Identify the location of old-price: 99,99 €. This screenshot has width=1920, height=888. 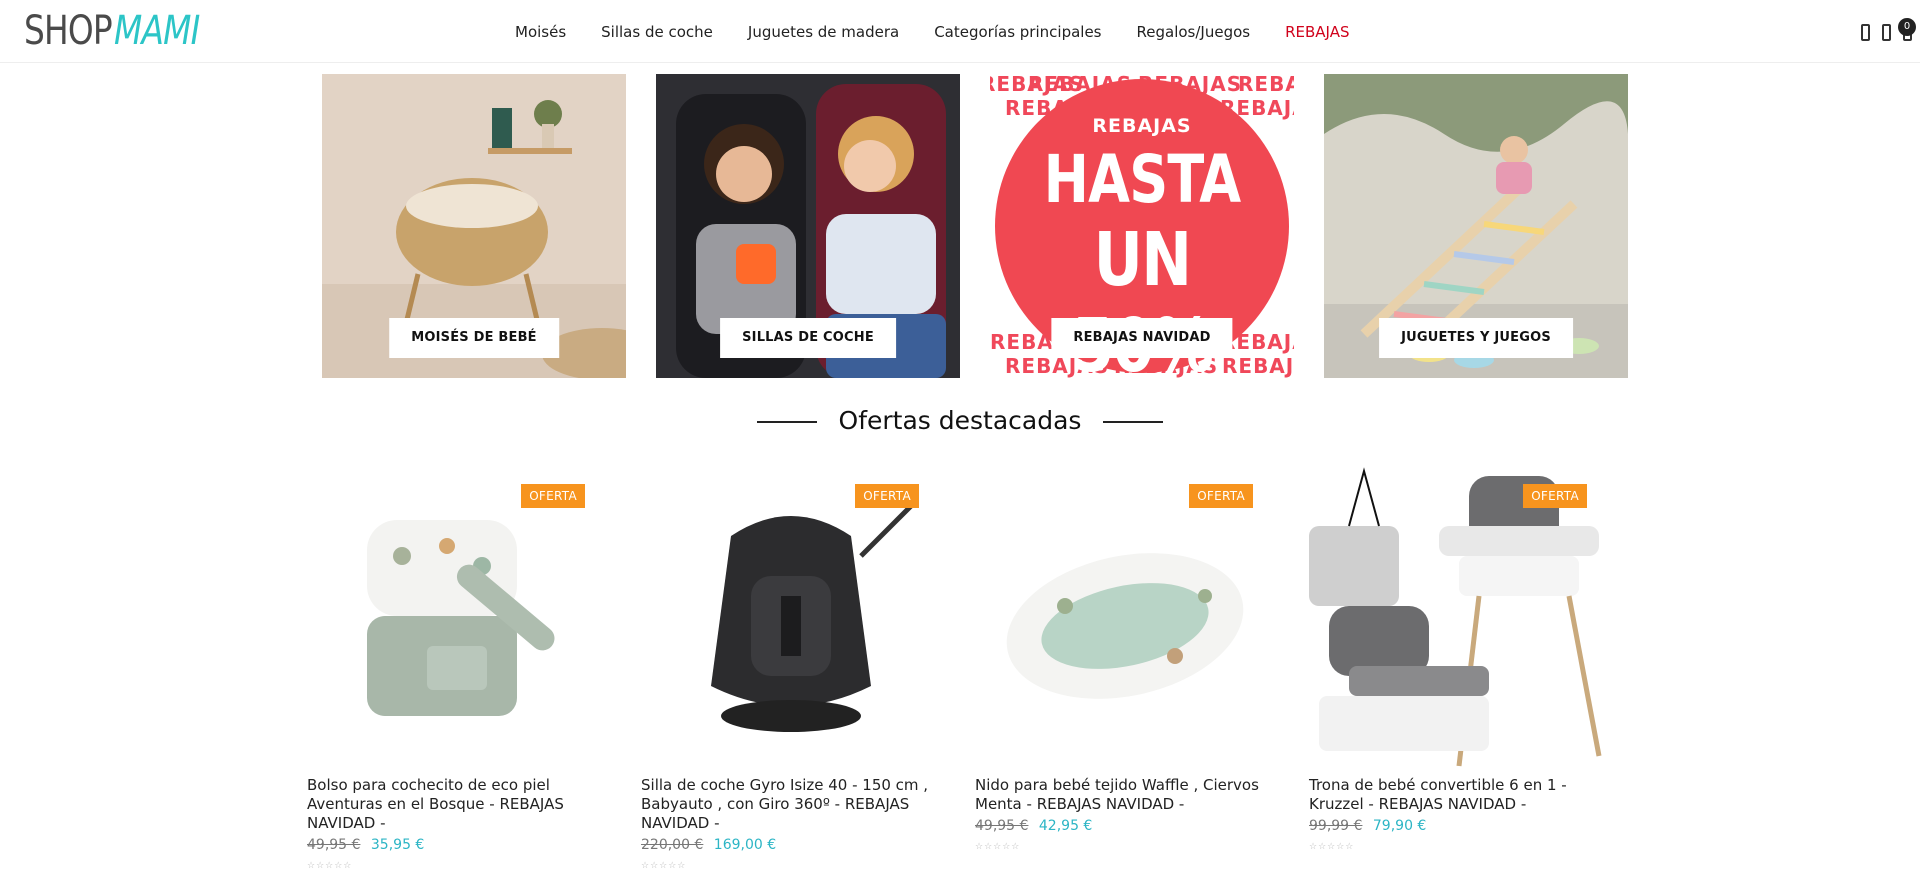
(1336, 826).